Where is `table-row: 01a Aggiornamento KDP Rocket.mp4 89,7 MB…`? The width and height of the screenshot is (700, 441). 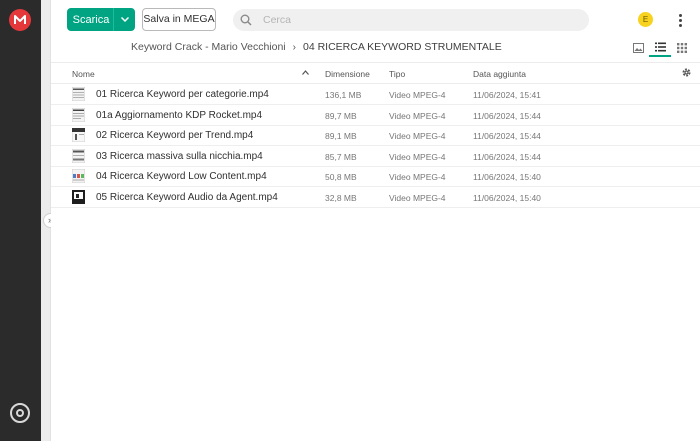
table-row: 01a Aggiornamento KDP Rocket.mp4 89,7 MB… is located at coordinates (375, 115).